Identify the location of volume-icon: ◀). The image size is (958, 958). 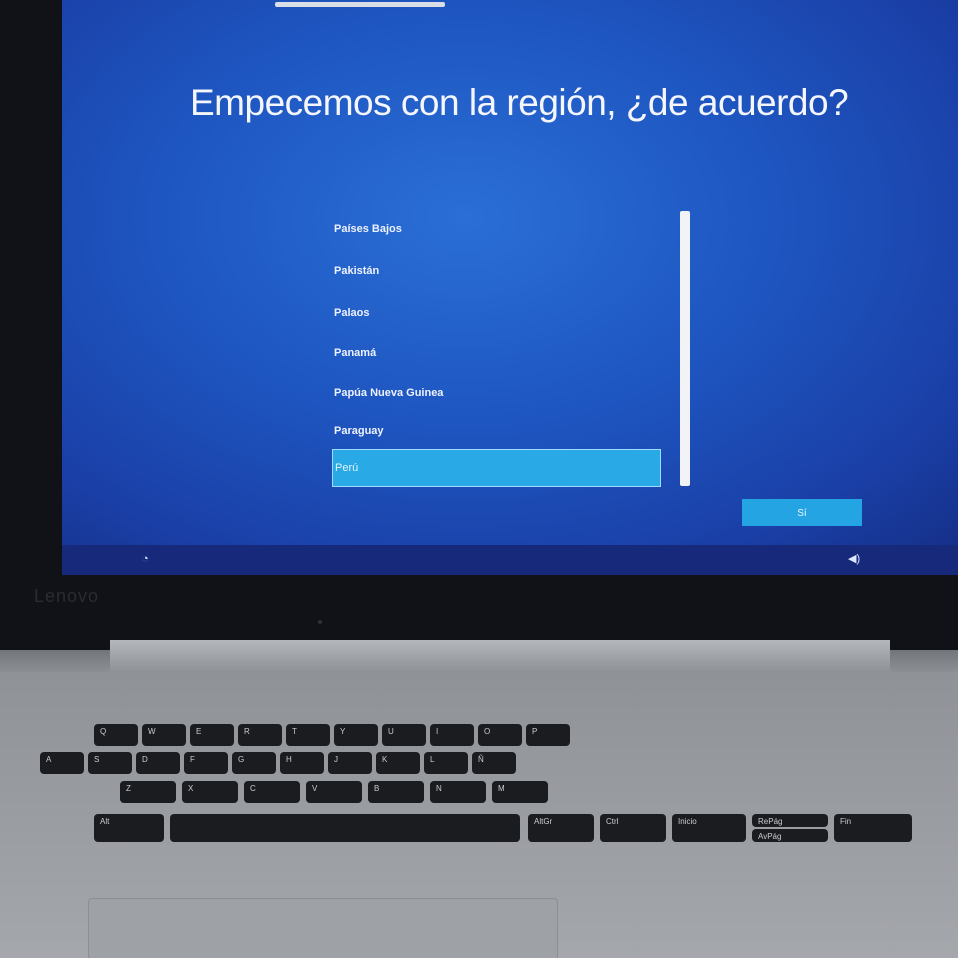
(855, 559).